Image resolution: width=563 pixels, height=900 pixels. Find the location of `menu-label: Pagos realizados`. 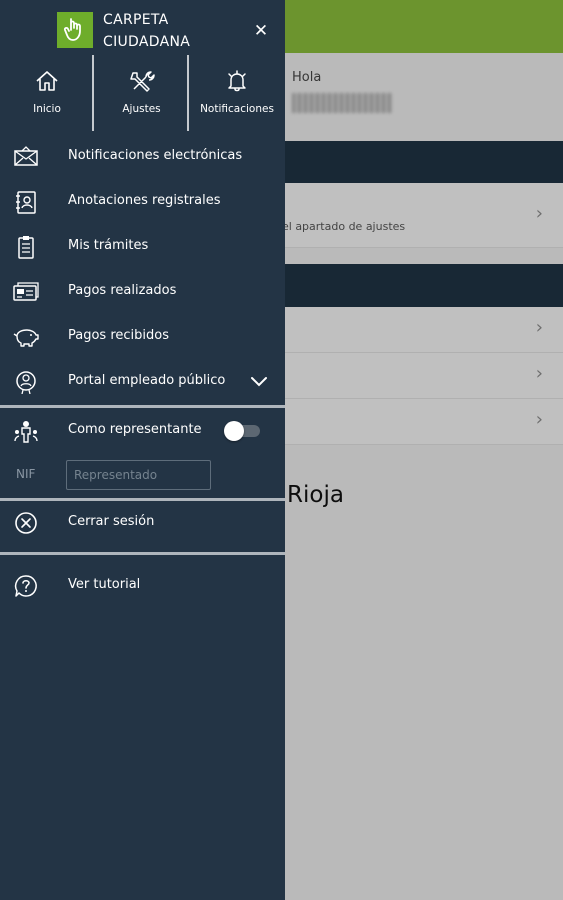

menu-label: Pagos realizados is located at coordinates (122, 290).